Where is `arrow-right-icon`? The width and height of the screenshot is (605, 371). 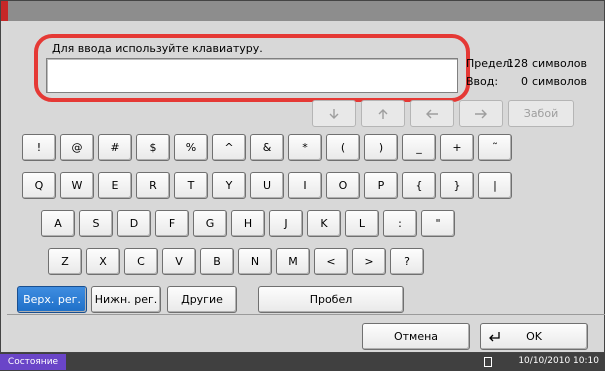
arrow-right-icon is located at coordinates (481, 113).